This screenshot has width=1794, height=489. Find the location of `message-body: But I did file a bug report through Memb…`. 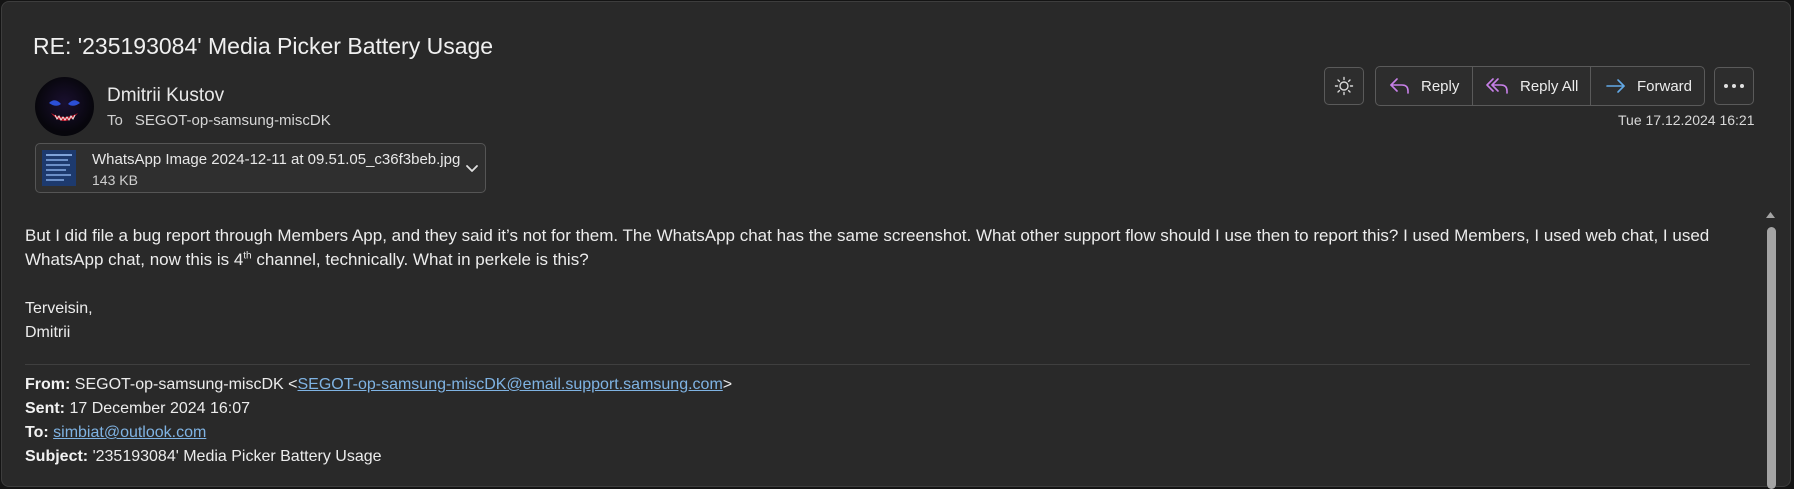

message-body: But I did file a bug report through Memb… is located at coordinates (895, 248).